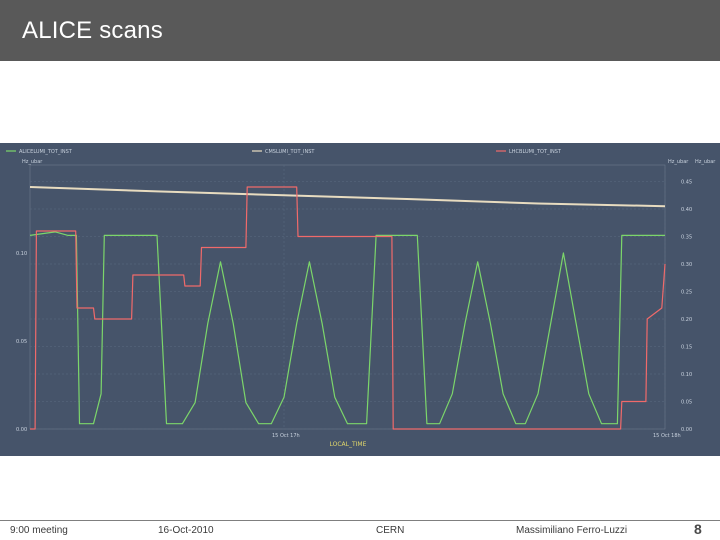  What do you see at coordinates (21, 254) in the screenshot?
I see `left-tick-label: 0.10` at bounding box center [21, 254].